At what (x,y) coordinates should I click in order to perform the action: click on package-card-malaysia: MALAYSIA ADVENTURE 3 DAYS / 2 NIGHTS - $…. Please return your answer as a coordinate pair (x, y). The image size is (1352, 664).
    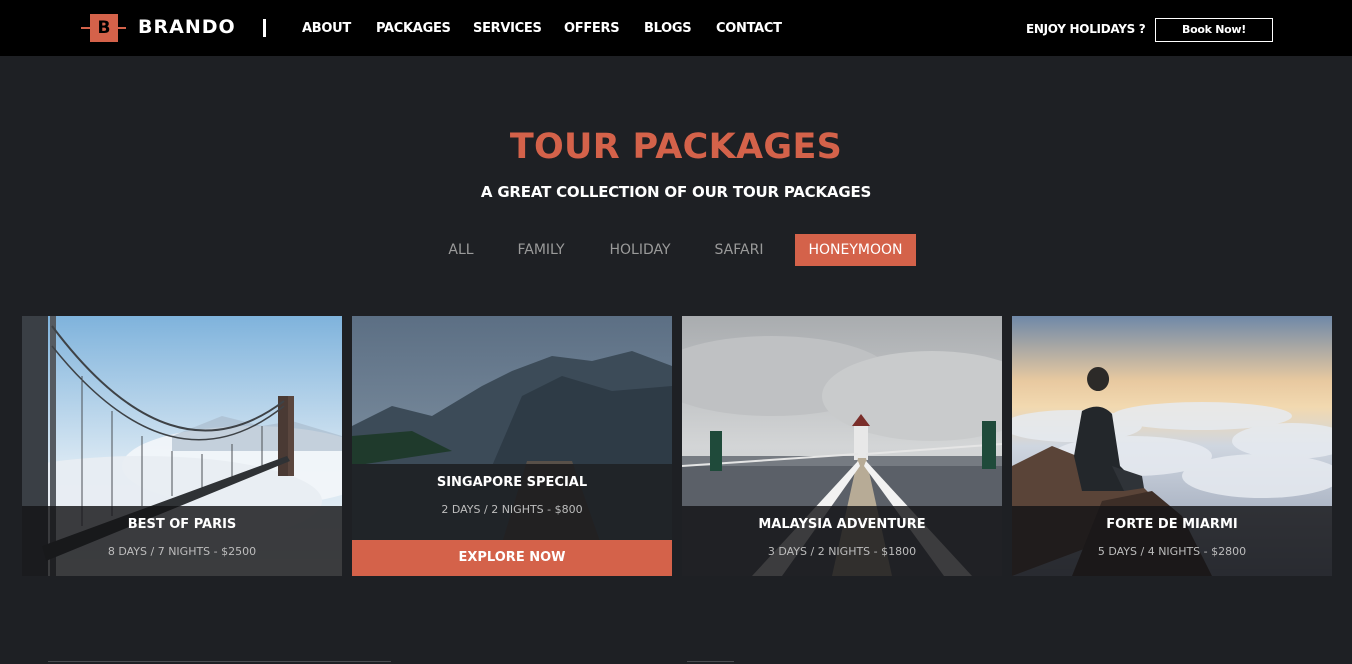
    Looking at the image, I should click on (842, 446).